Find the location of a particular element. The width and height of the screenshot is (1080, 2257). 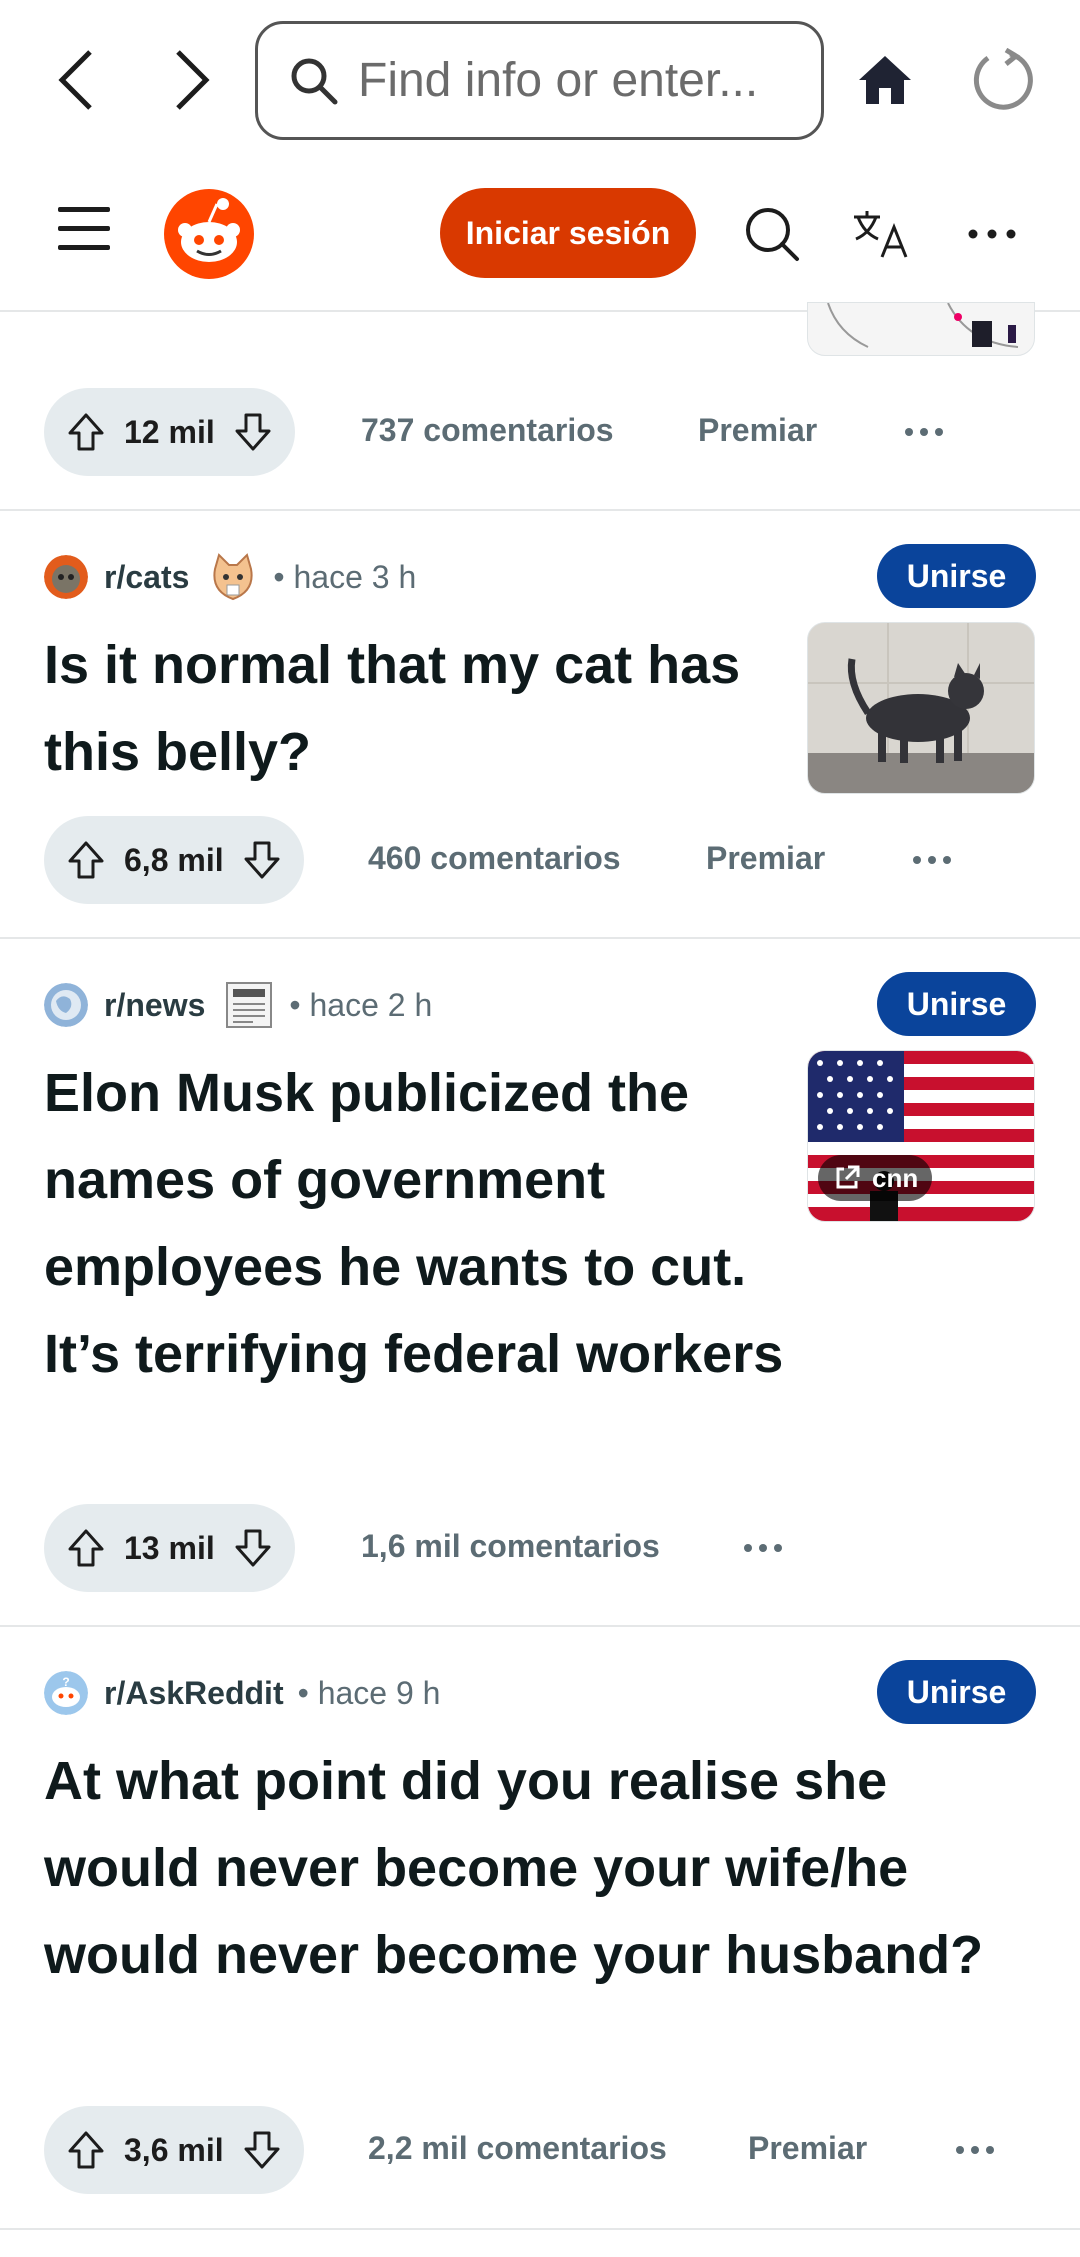

post-meta: r/cats • hace 3 h is located at coordinates (230, 577).